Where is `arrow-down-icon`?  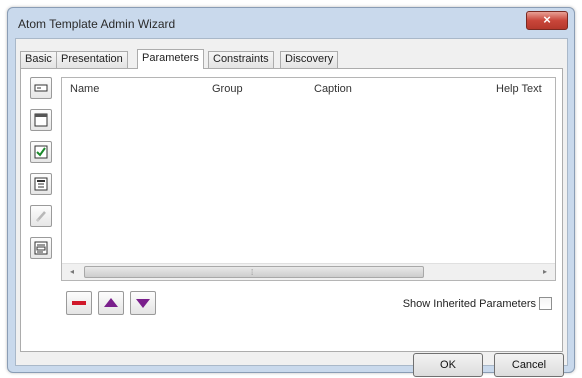
arrow-down-icon is located at coordinates (143, 303).